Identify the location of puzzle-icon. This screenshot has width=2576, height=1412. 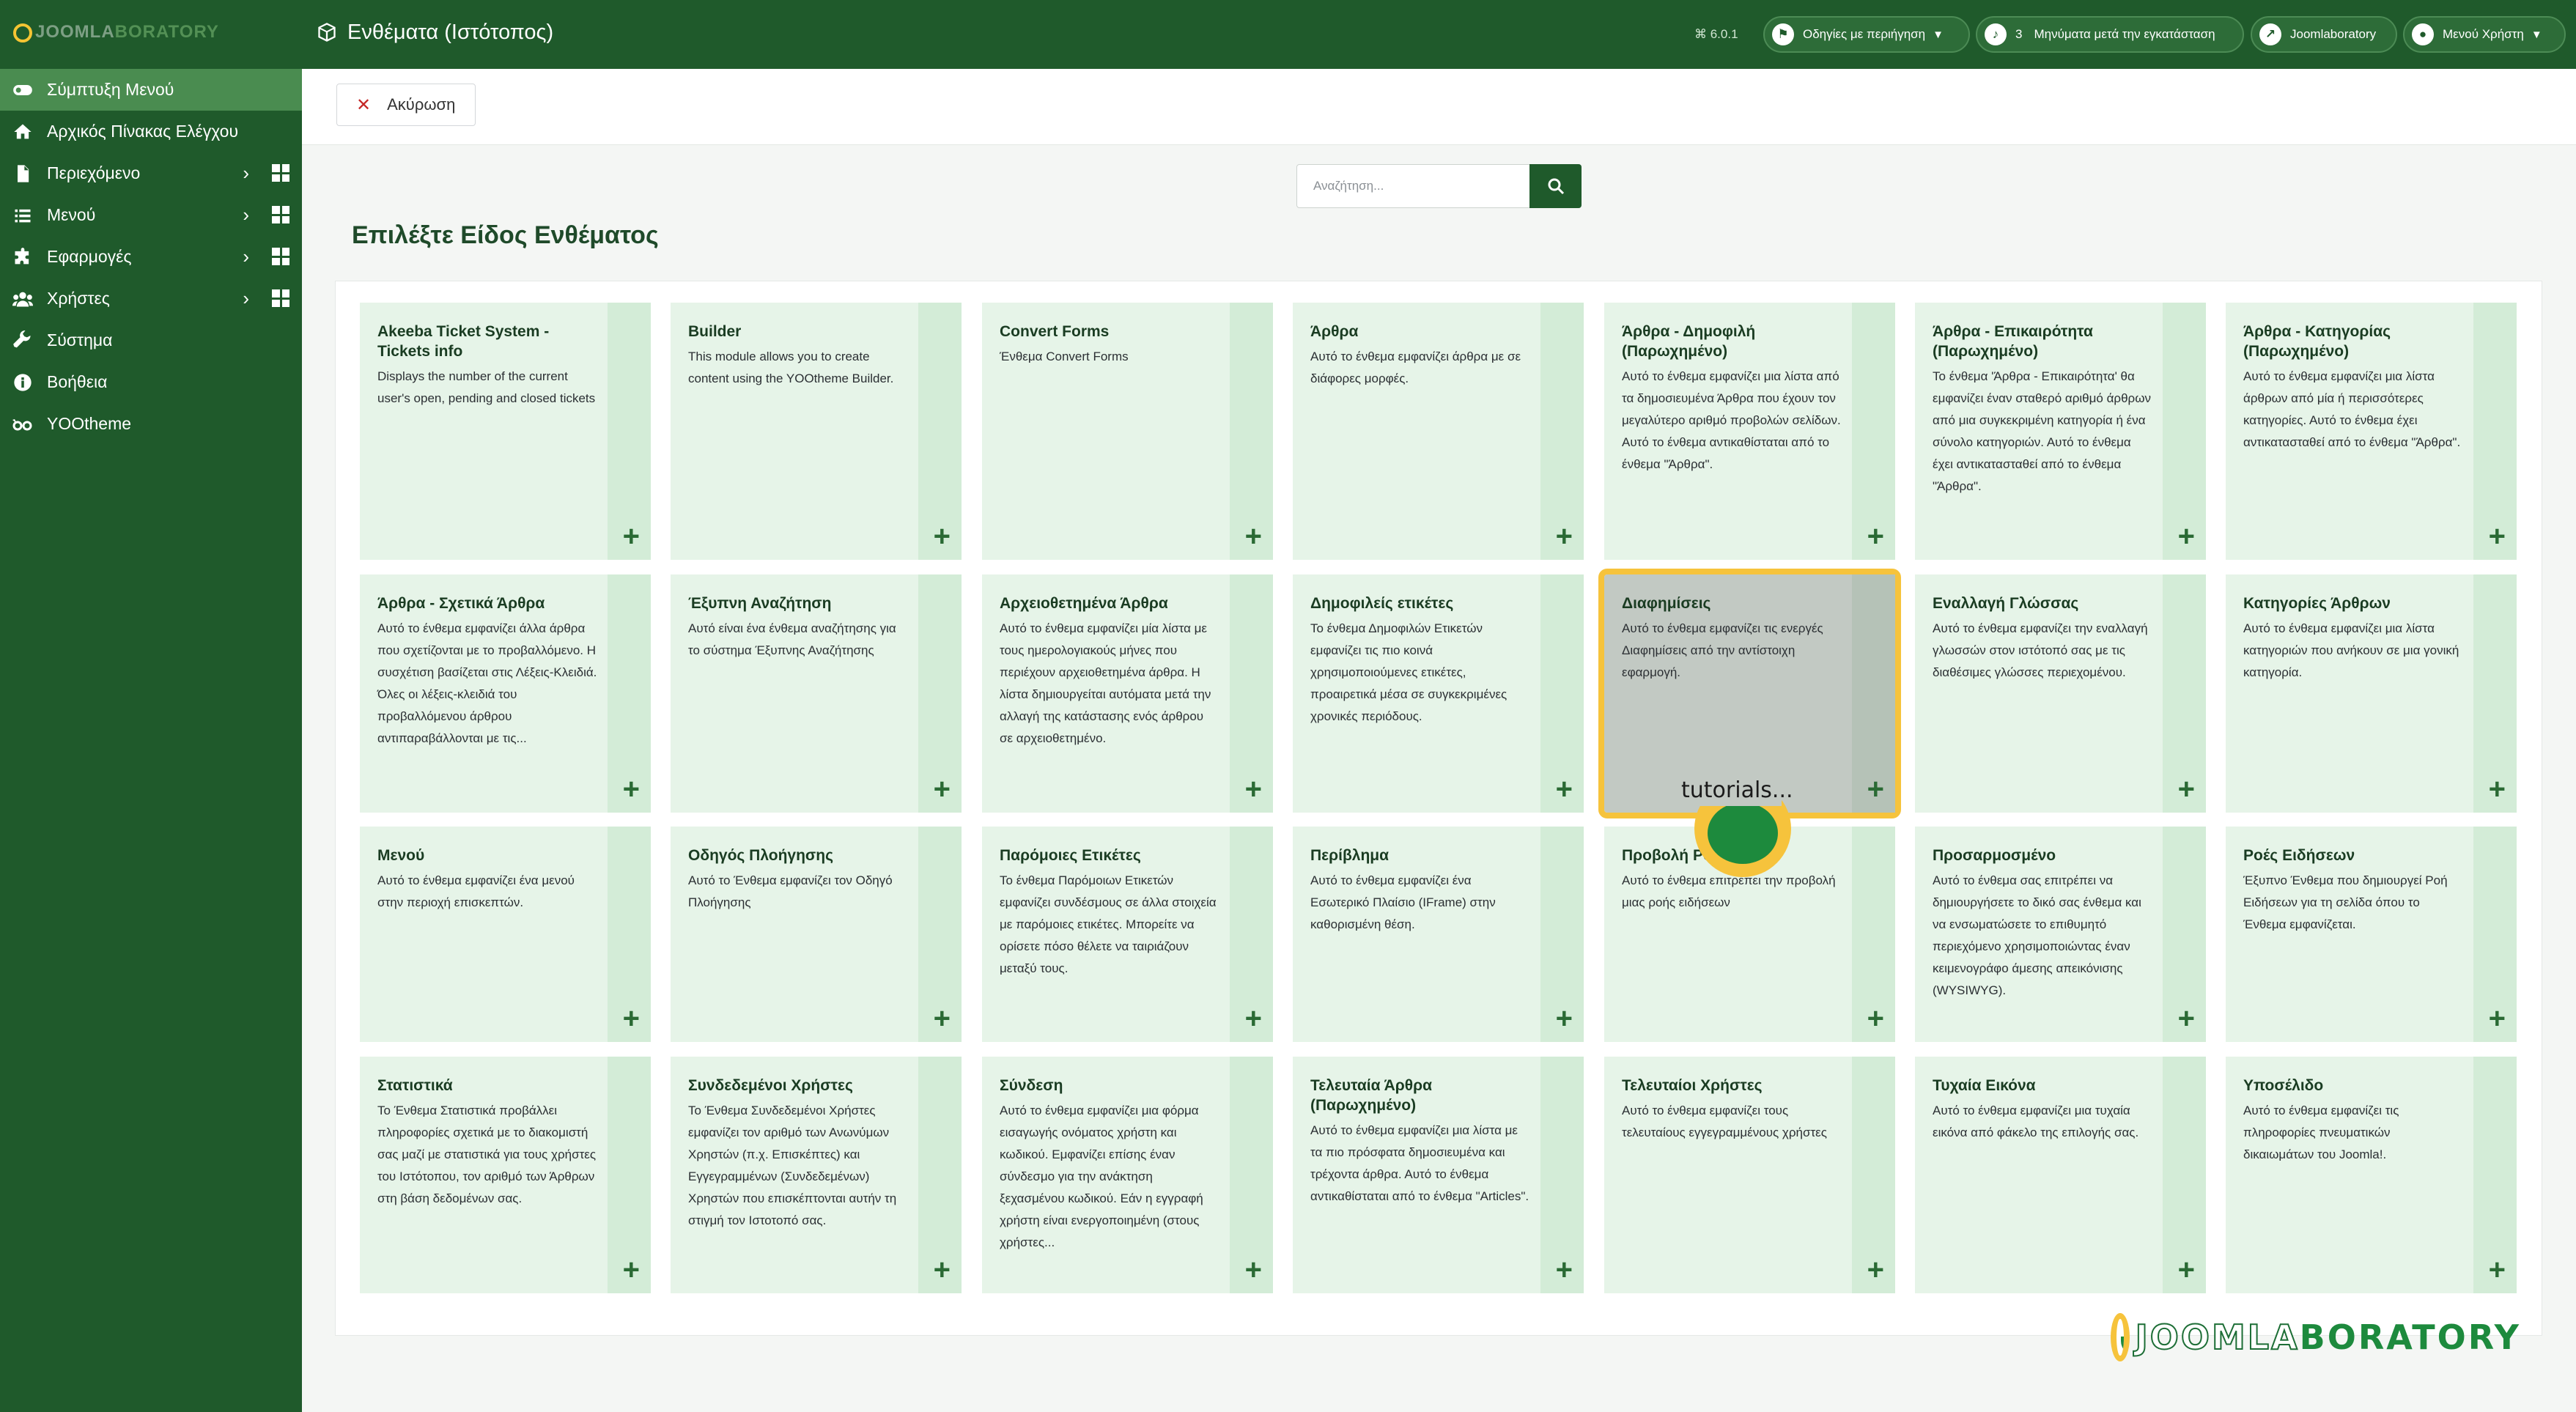
(23, 257).